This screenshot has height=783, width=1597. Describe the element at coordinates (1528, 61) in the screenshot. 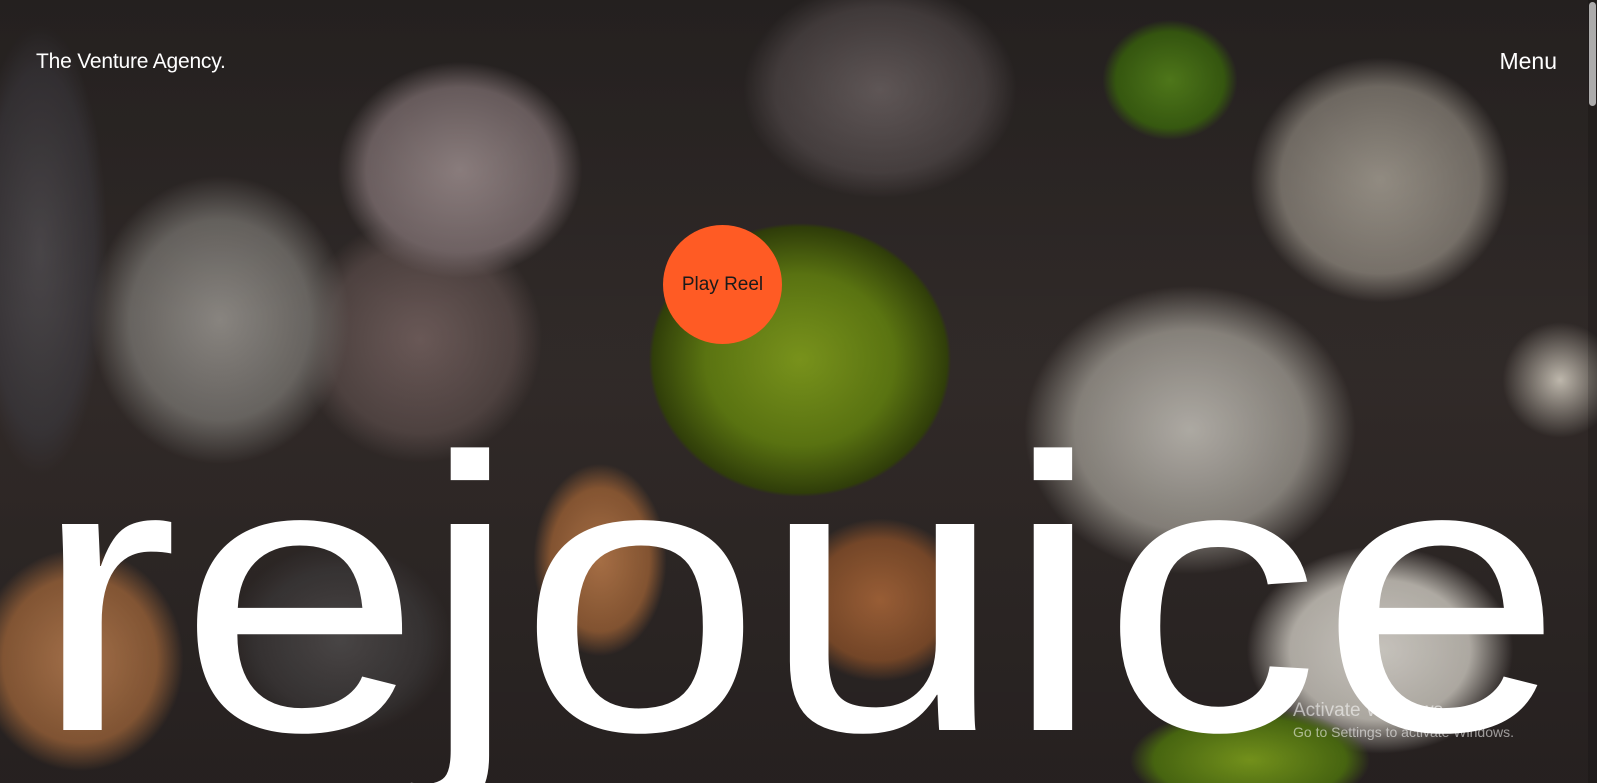

I see `menu-button: Menu` at that location.